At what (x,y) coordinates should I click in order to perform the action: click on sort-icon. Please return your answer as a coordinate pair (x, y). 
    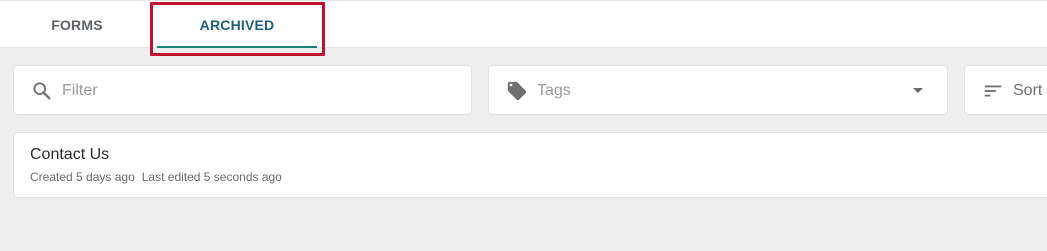
    Looking at the image, I should click on (993, 91).